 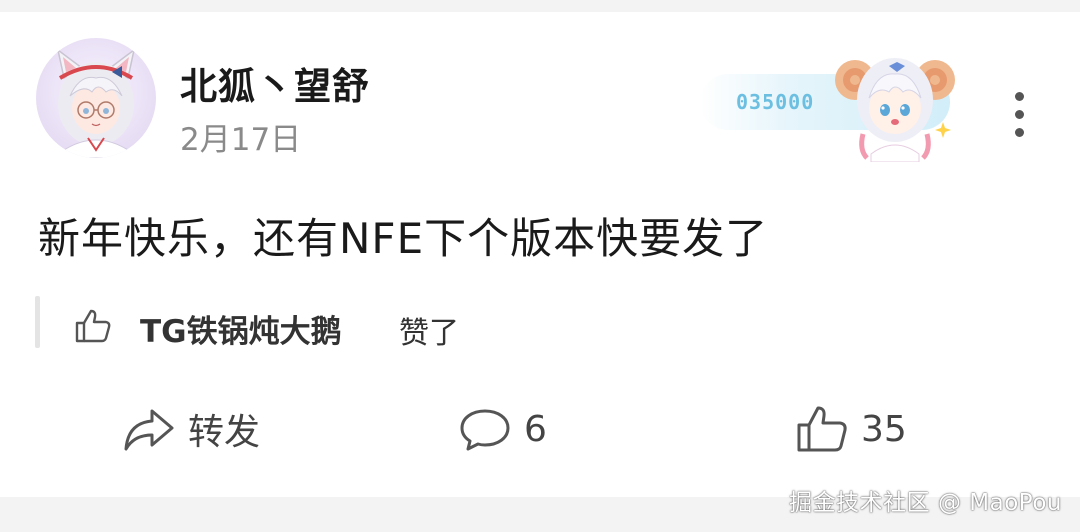 What do you see at coordinates (241, 140) in the screenshot?
I see `post-date: 2月17日` at bounding box center [241, 140].